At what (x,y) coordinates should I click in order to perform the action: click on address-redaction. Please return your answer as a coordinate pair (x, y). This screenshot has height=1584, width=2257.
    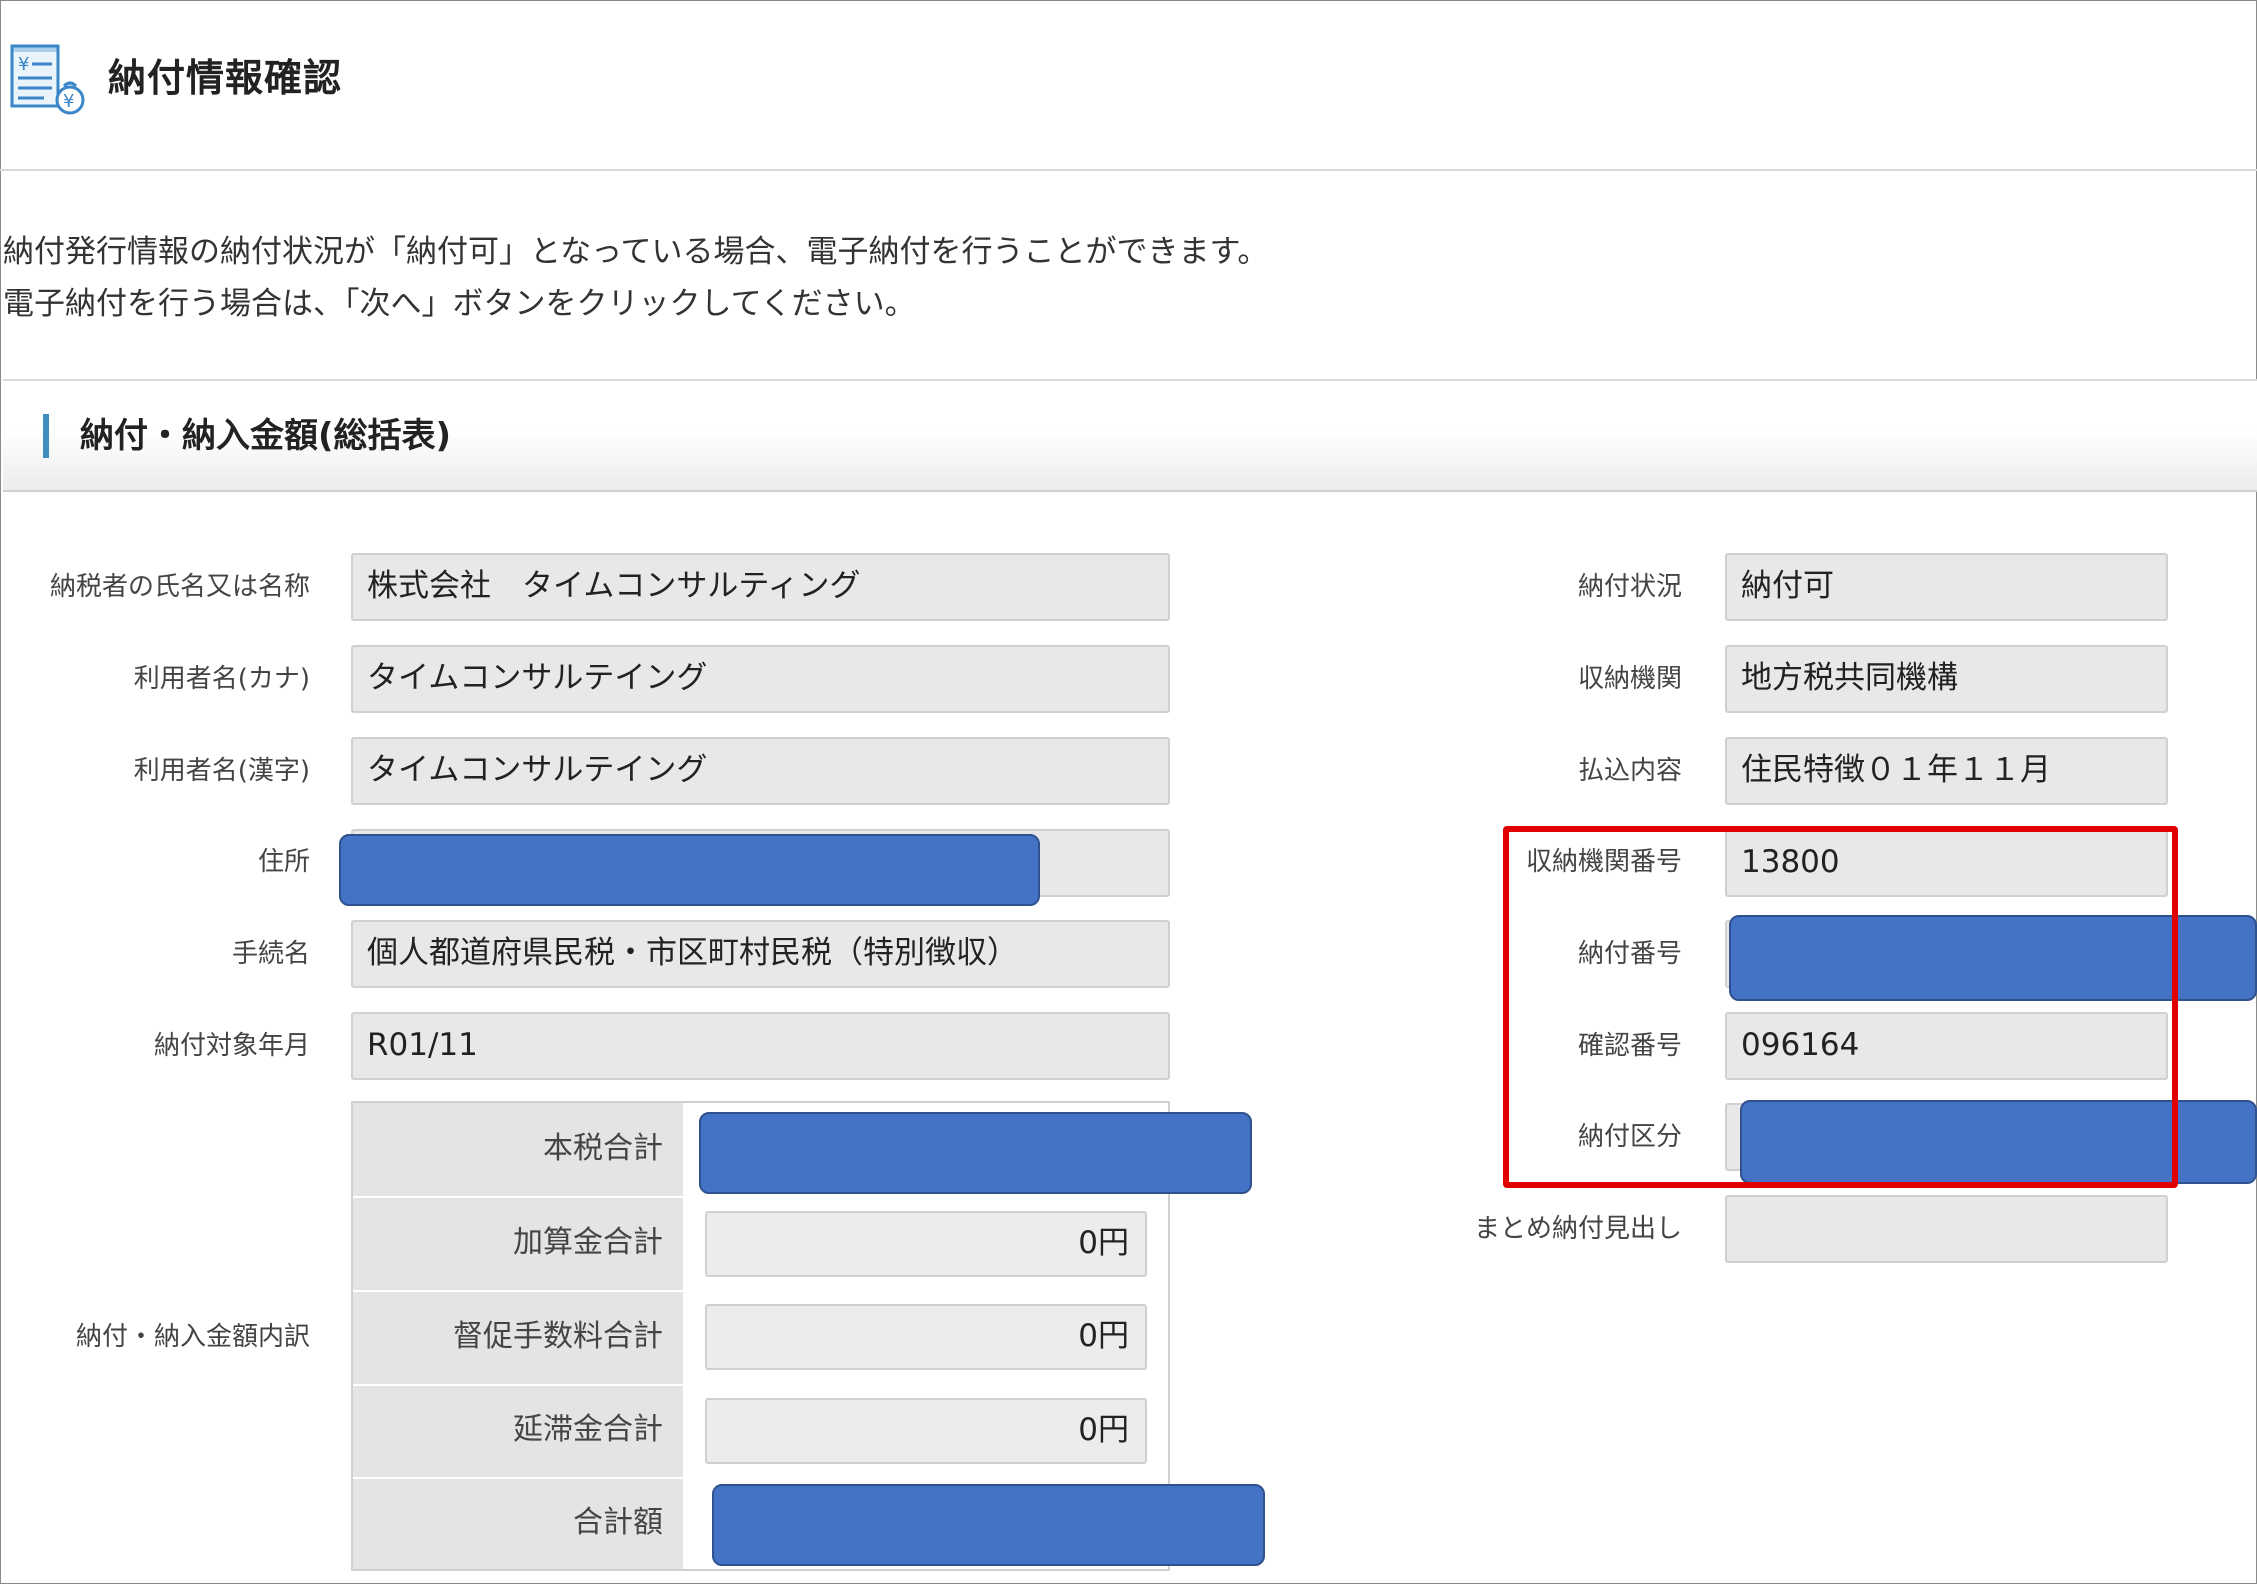
    Looking at the image, I should click on (689, 870).